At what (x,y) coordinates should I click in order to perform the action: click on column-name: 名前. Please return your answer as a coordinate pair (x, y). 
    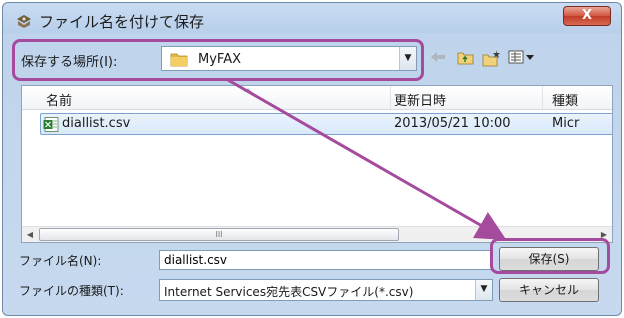
    Looking at the image, I should click on (59, 99).